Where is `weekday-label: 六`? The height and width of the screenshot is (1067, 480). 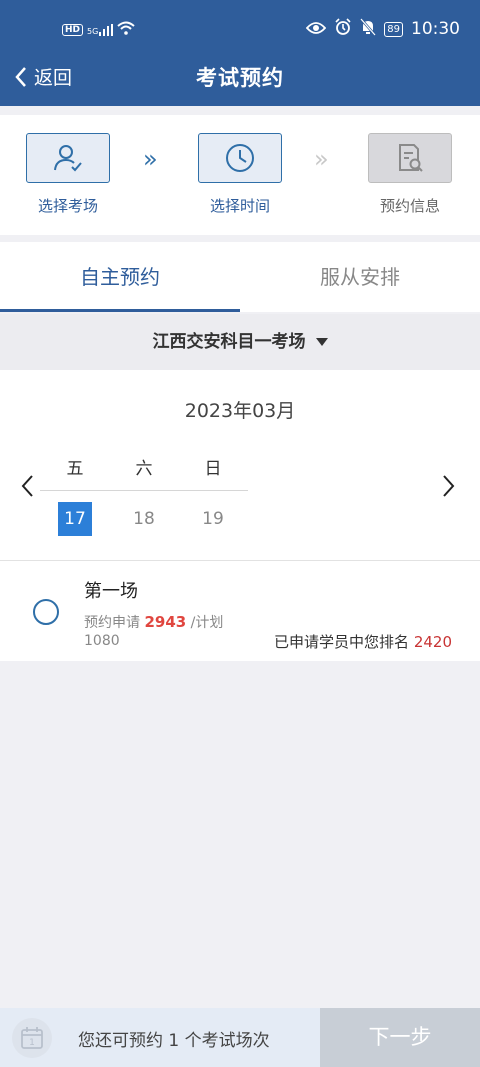
weekday-label: 六 is located at coordinates (144, 469).